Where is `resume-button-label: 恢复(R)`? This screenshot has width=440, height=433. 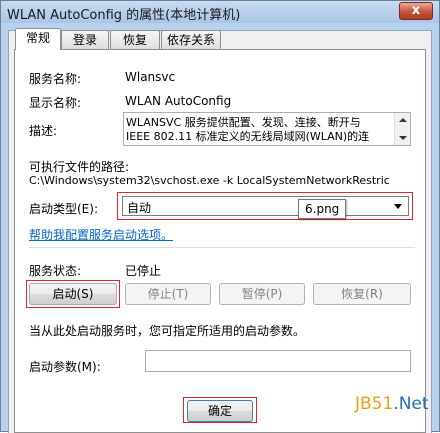 resume-button-label: 恢复(R) is located at coordinates (362, 294).